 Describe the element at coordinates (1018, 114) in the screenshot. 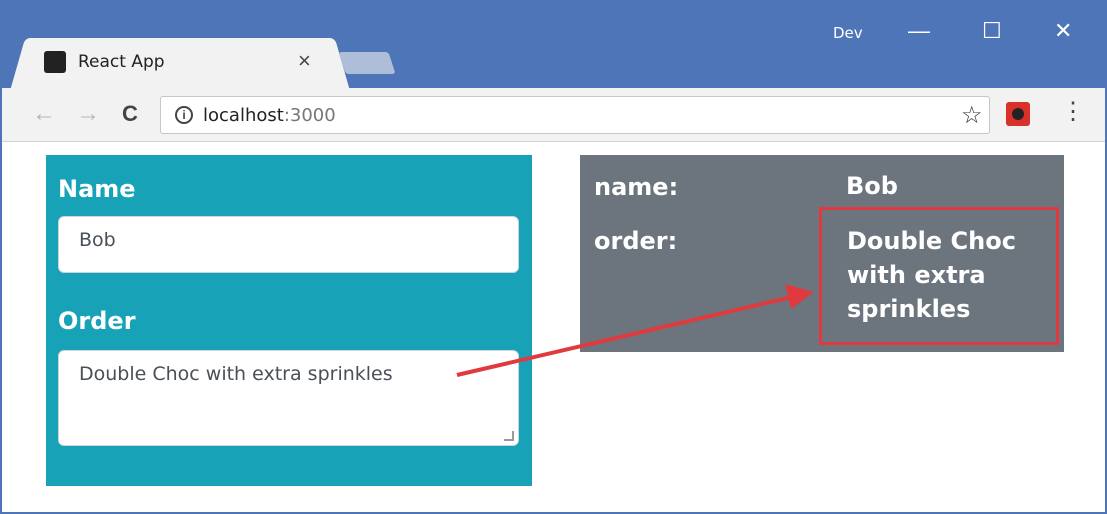

I see `extension-icon` at that location.